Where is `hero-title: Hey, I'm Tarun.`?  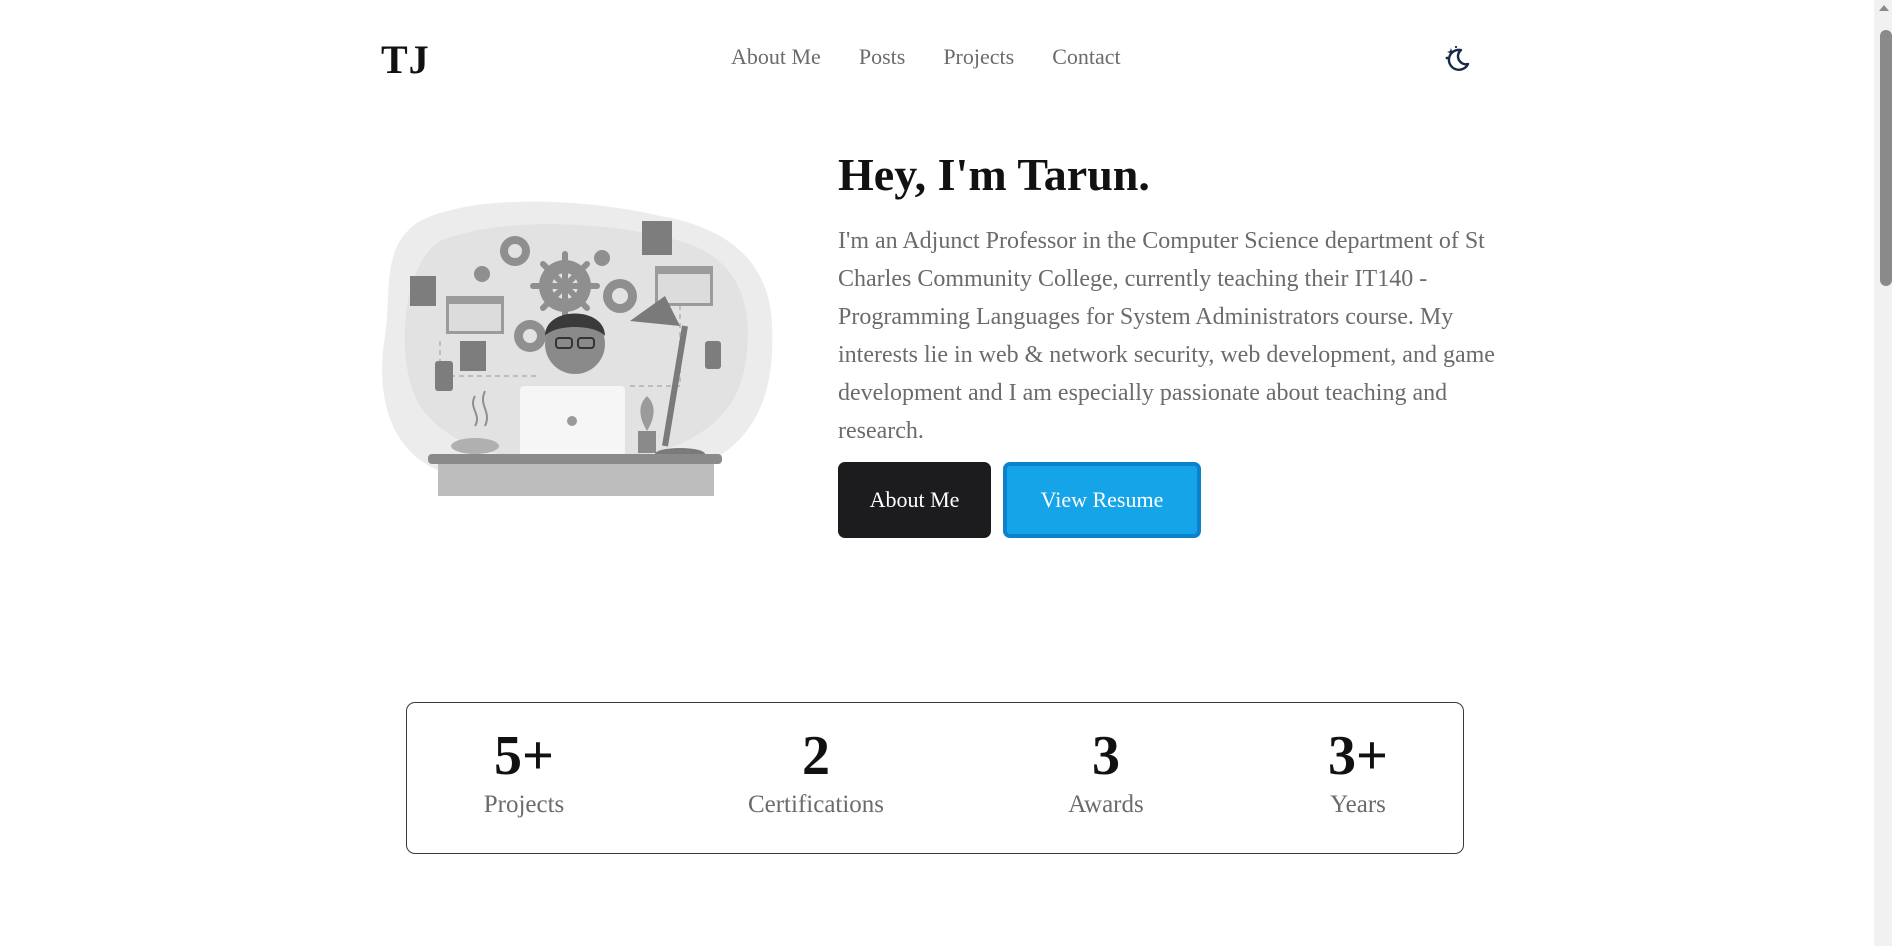
hero-title: Hey, I'm Tarun. is located at coordinates (994, 174).